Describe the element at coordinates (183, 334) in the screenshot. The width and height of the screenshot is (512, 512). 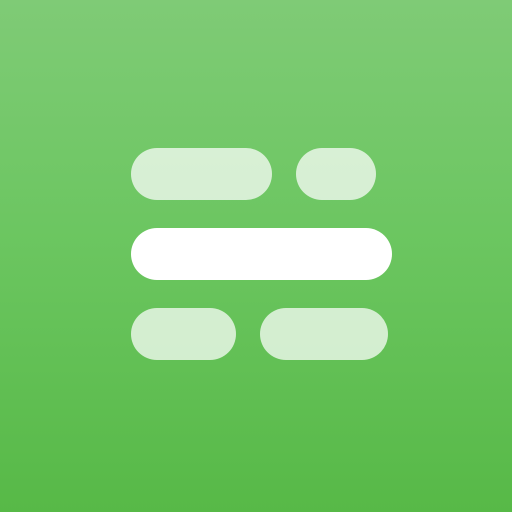
I see `bottom-left-pill` at that location.